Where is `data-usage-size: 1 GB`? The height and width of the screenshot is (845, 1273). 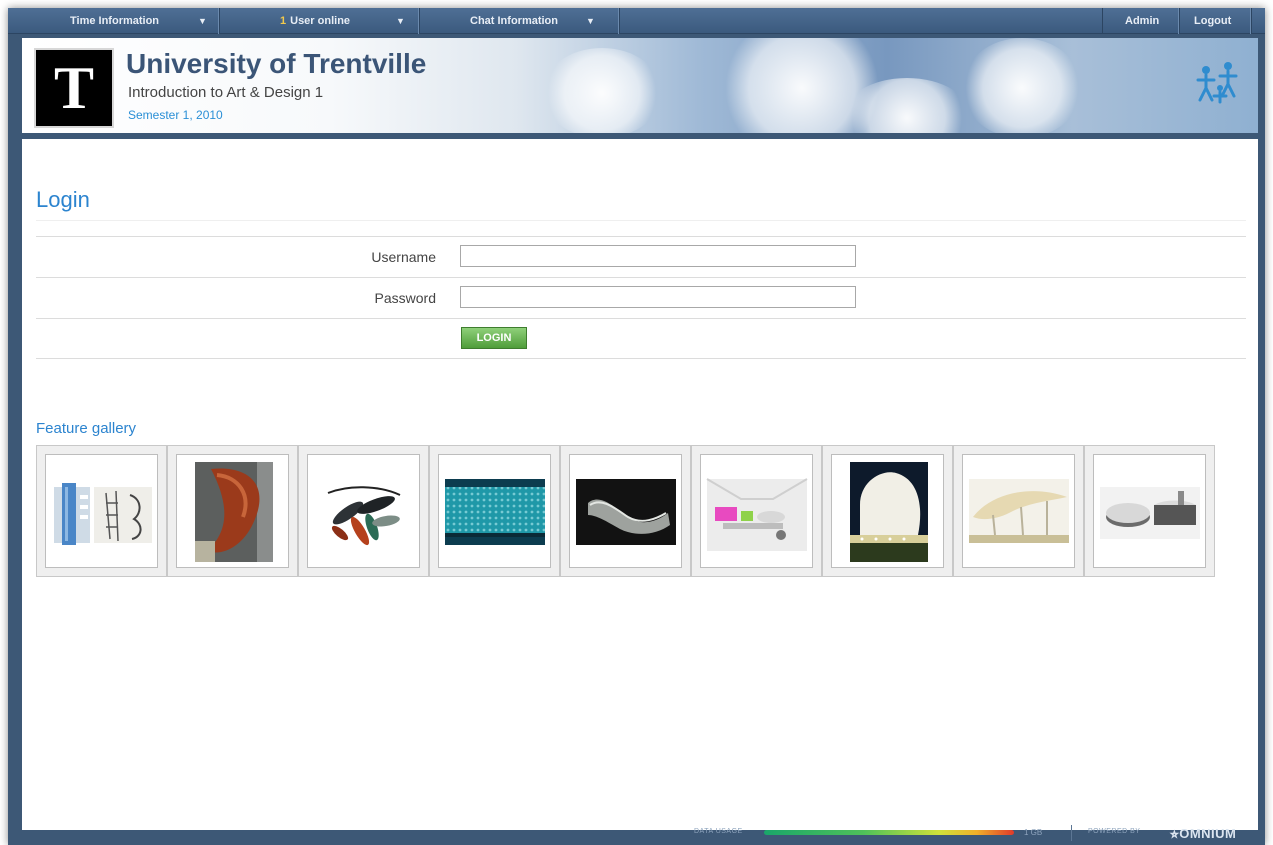
data-usage-size: 1 GB is located at coordinates (1033, 832).